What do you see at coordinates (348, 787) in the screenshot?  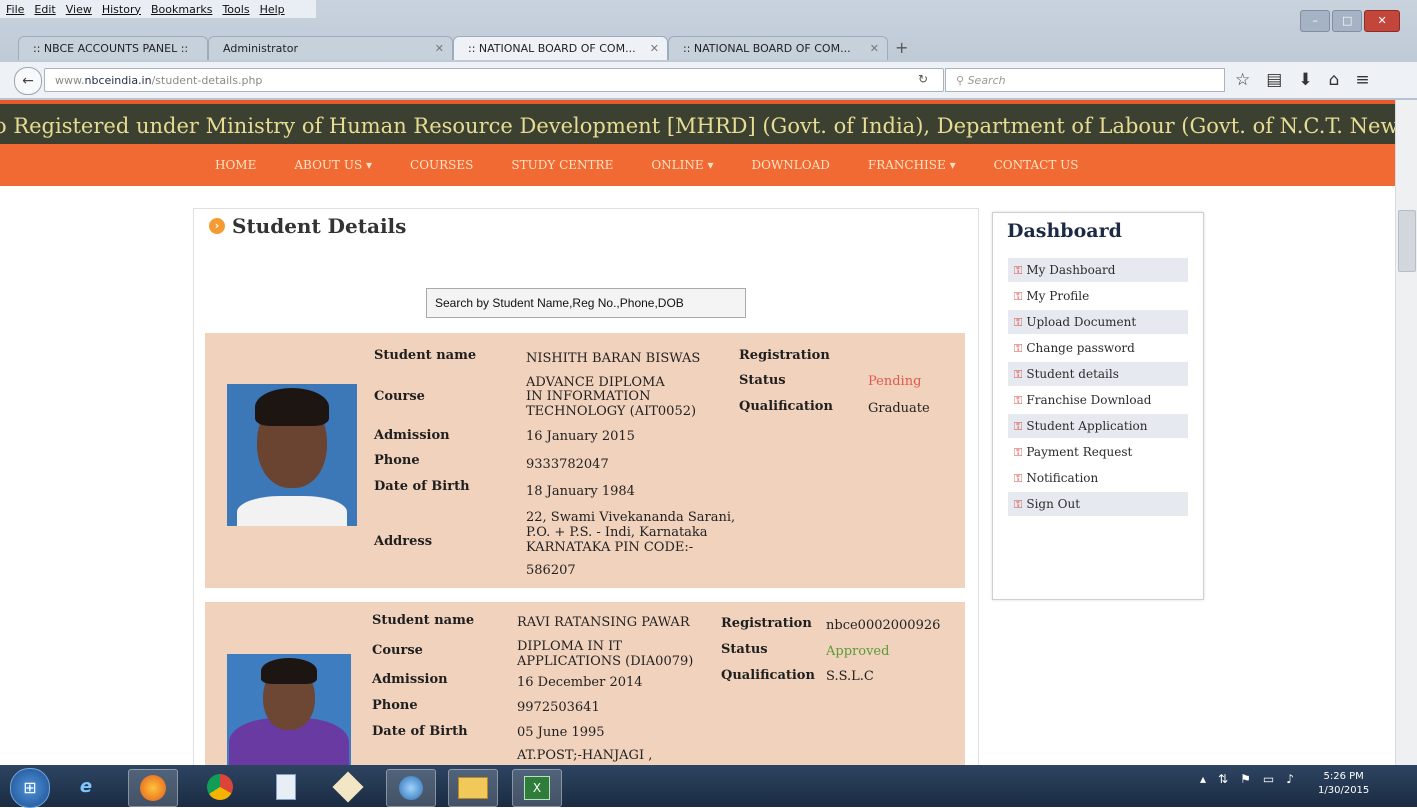 I see `paint-icon` at bounding box center [348, 787].